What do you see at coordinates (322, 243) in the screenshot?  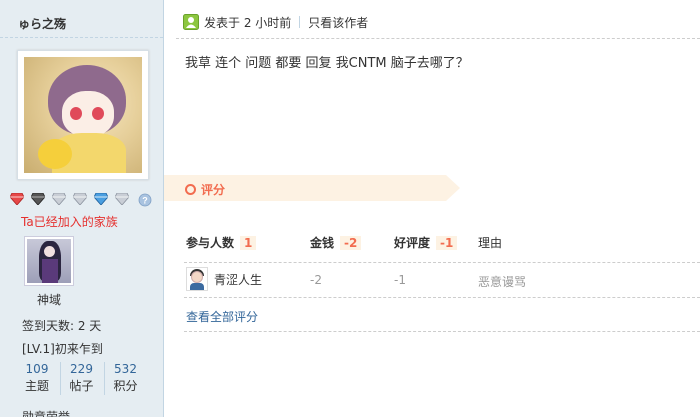 I see `money-label: 金钱` at bounding box center [322, 243].